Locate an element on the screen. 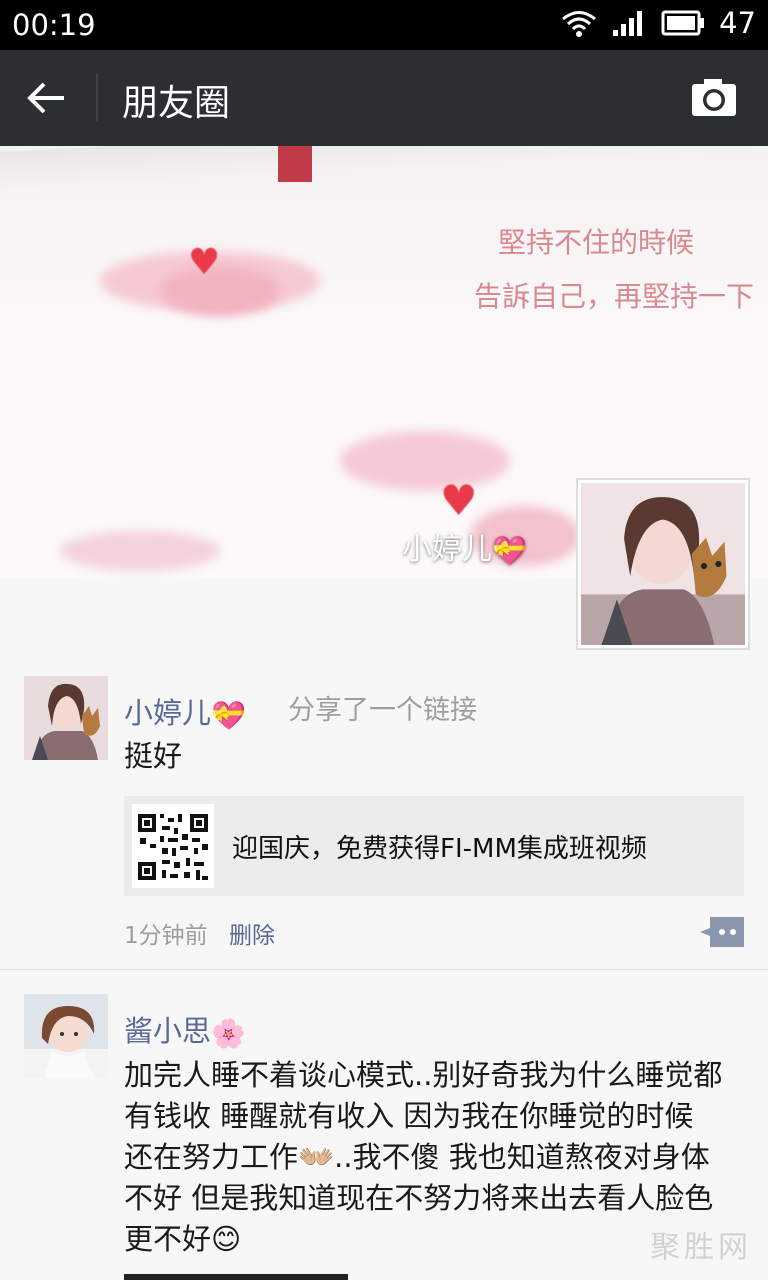  comment-icon is located at coordinates (722, 932).